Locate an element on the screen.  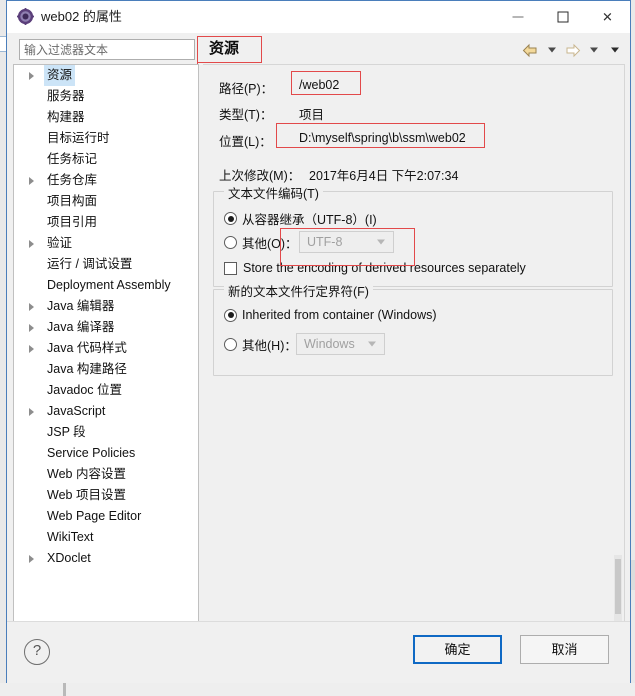
delimiter-combo: Windows is located at coordinates (340, 344).